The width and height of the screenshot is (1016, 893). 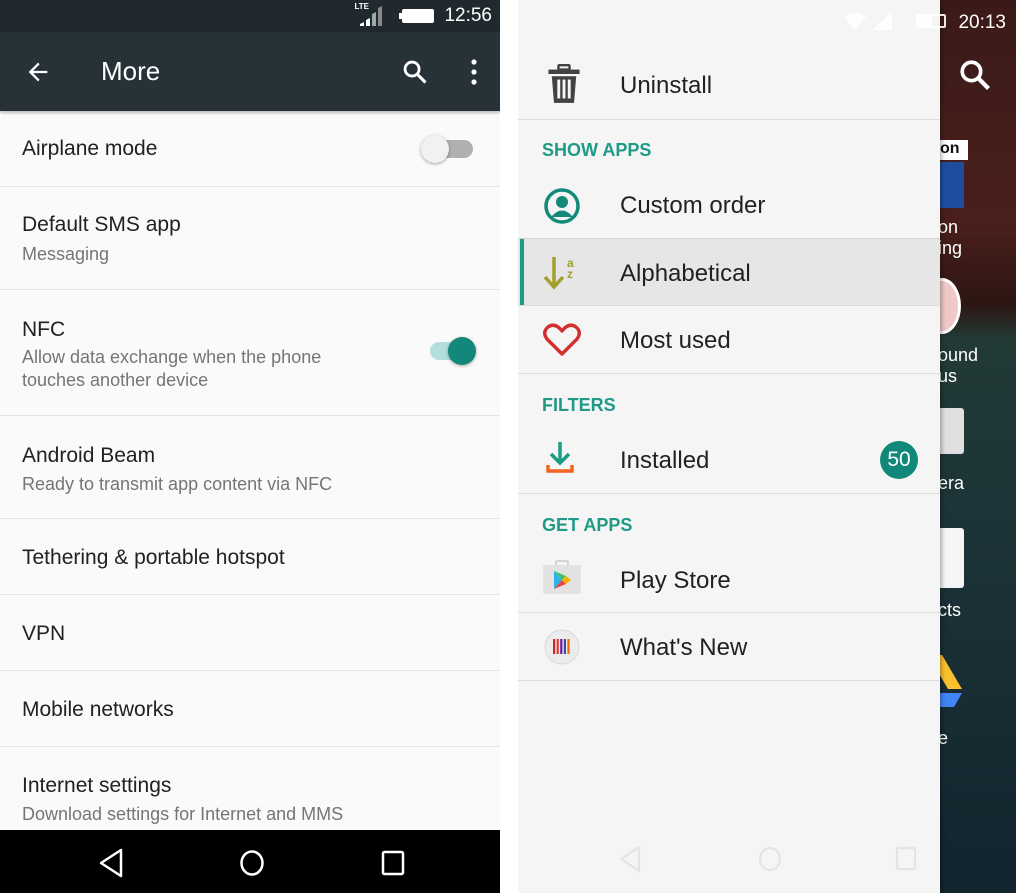 What do you see at coordinates (562, 577) in the screenshot?
I see `play-store-icon` at bounding box center [562, 577].